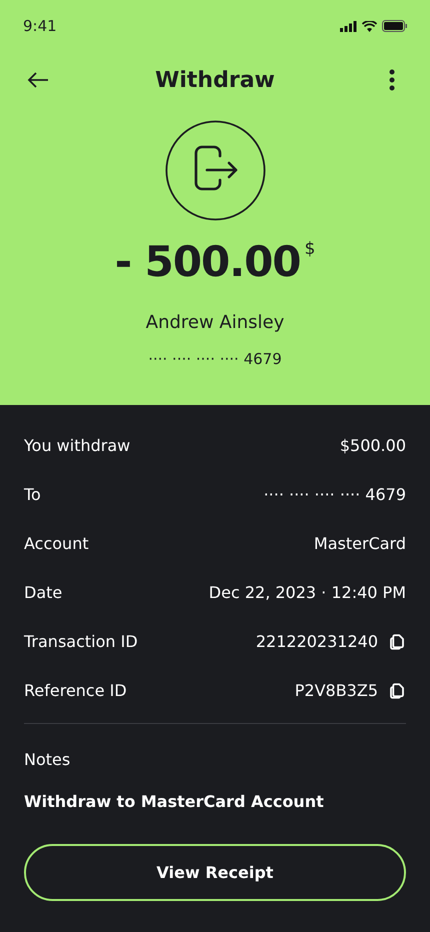 The image size is (430, 932). What do you see at coordinates (307, 593) in the screenshot?
I see `detail-value: Dec 22, 2023 · 12:40 PM` at bounding box center [307, 593].